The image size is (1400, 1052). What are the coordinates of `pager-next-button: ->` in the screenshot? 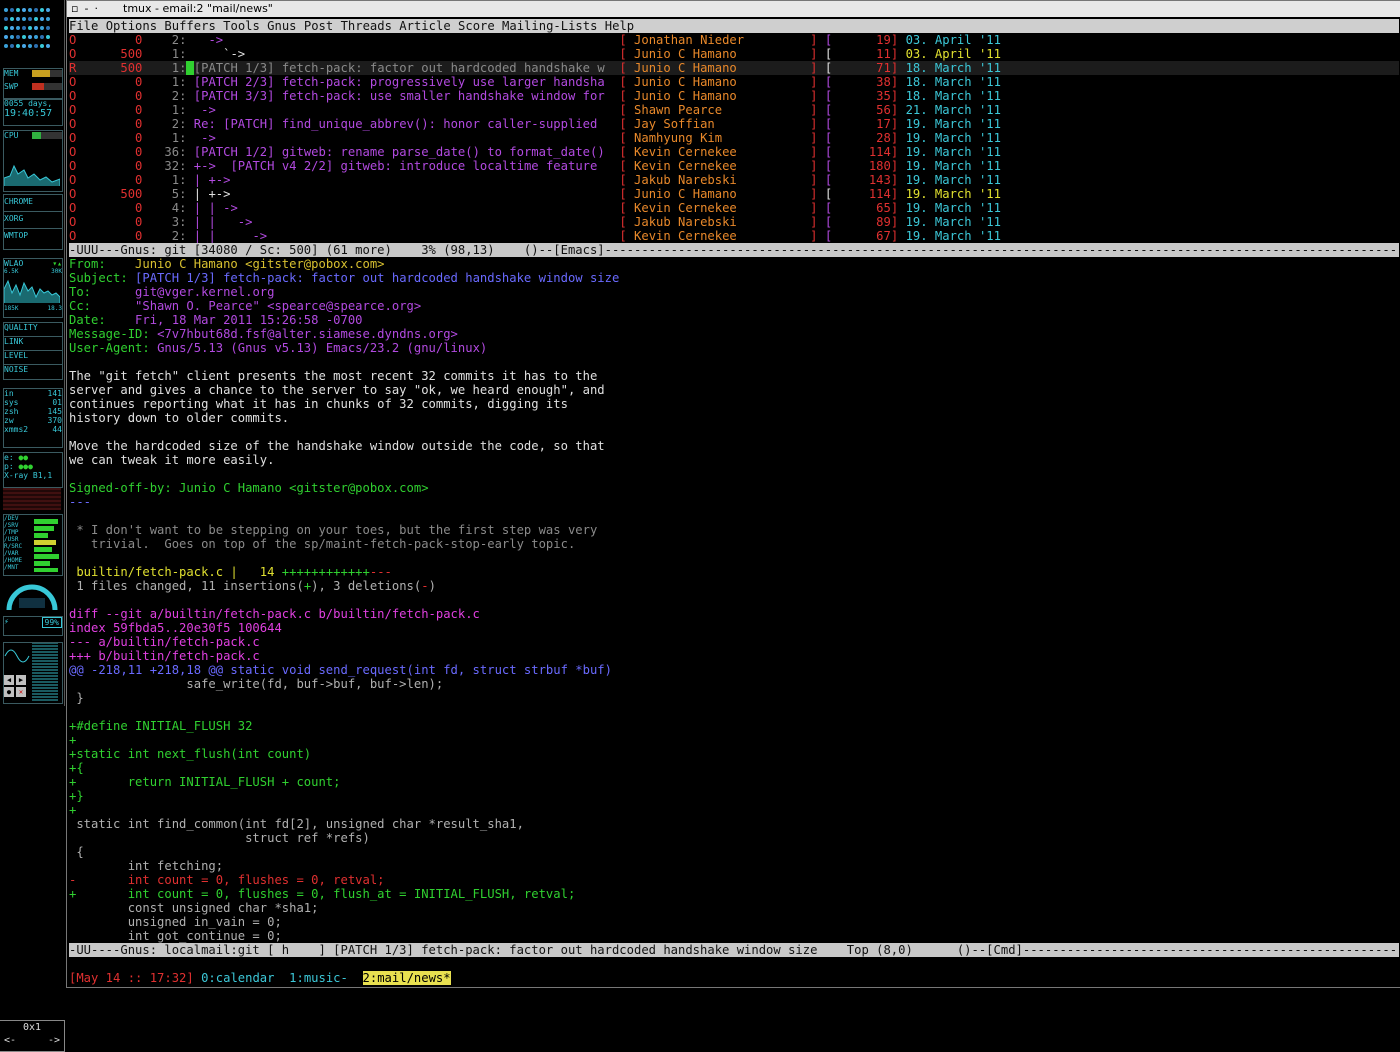 It's located at (54, 1041).